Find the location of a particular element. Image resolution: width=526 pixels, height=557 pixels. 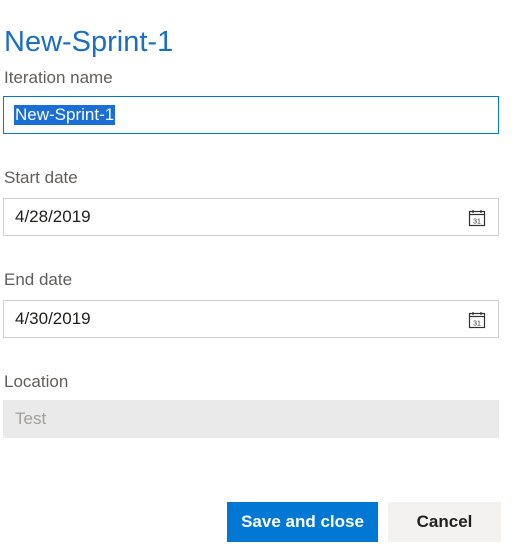

iteration-name-value: New-Sprint-1 is located at coordinates (65, 115).